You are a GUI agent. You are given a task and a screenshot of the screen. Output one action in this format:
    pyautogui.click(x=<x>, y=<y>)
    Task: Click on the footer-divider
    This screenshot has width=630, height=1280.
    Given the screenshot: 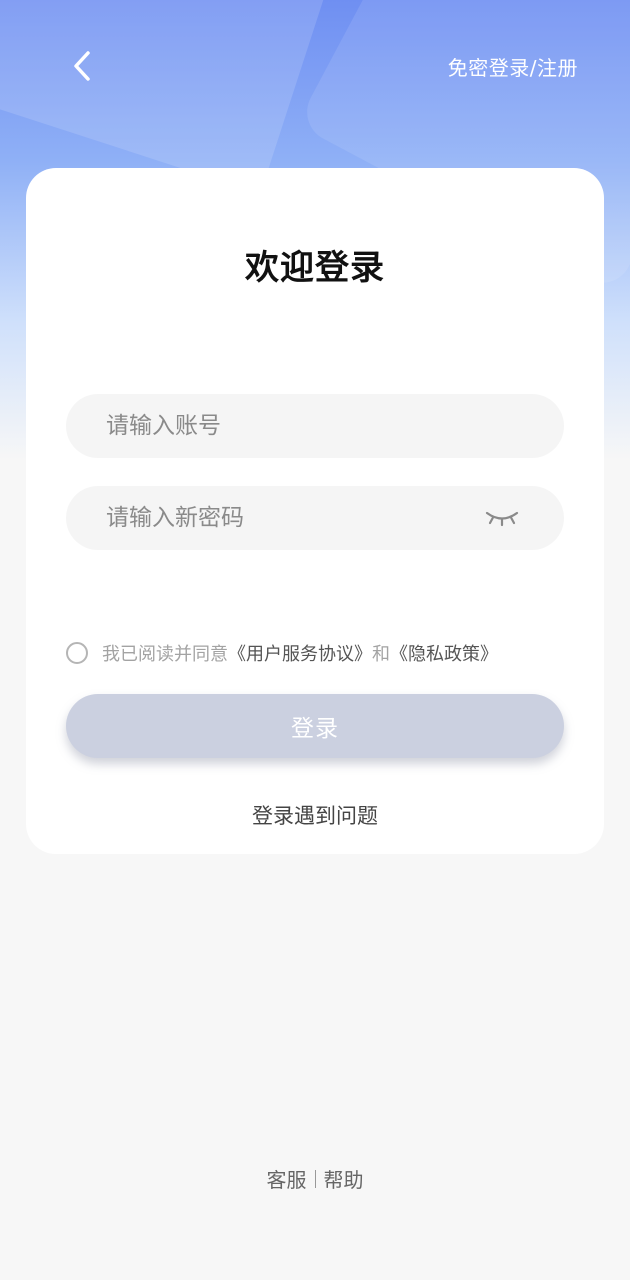 What is the action you would take?
    pyautogui.click(x=315, y=1178)
    